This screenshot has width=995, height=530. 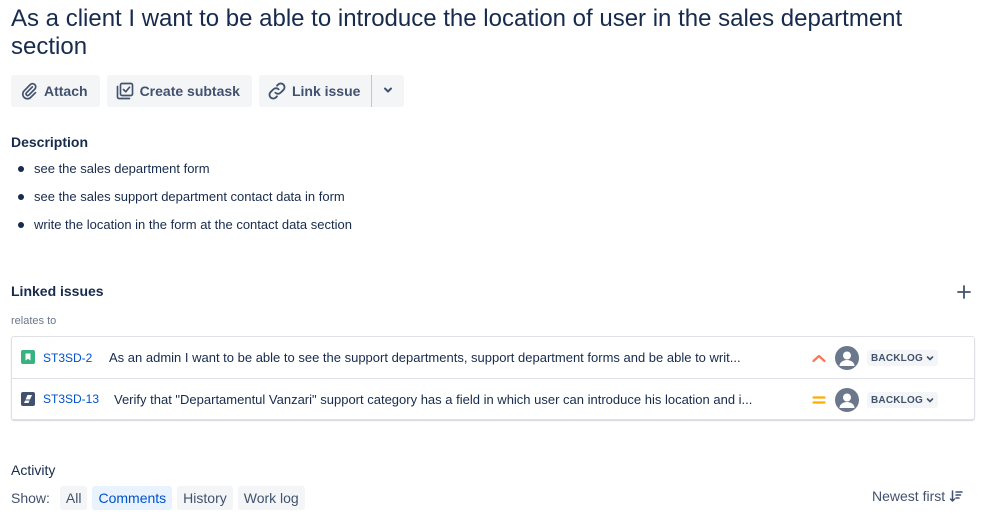 I want to click on description-item: see the sales department form, so click(x=185, y=174).